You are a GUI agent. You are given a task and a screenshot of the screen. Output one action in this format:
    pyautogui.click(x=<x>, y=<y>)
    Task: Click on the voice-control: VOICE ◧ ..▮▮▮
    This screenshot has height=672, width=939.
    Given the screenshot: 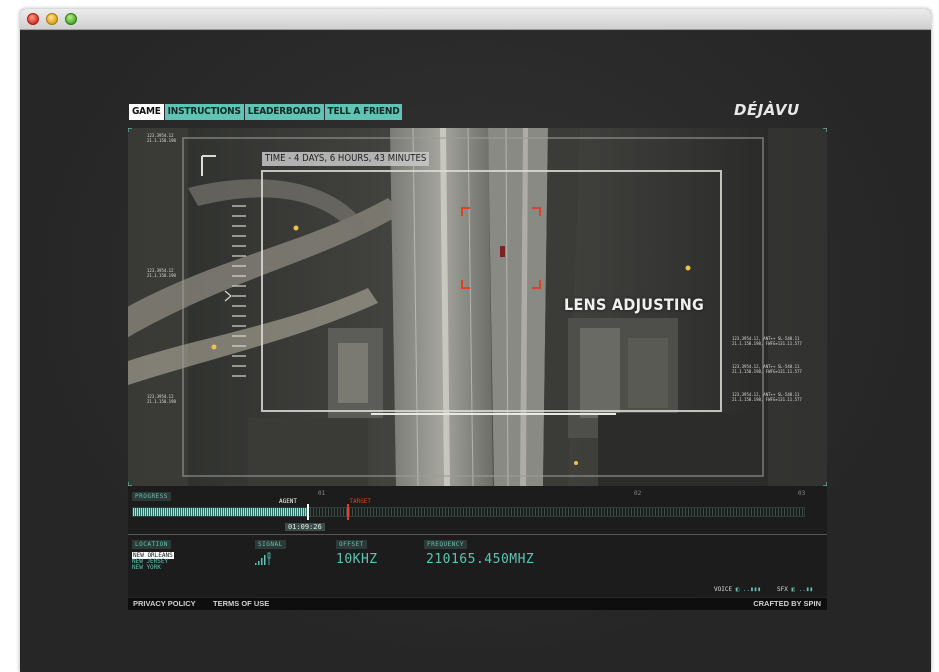 What is the action you would take?
    pyautogui.click(x=737, y=589)
    